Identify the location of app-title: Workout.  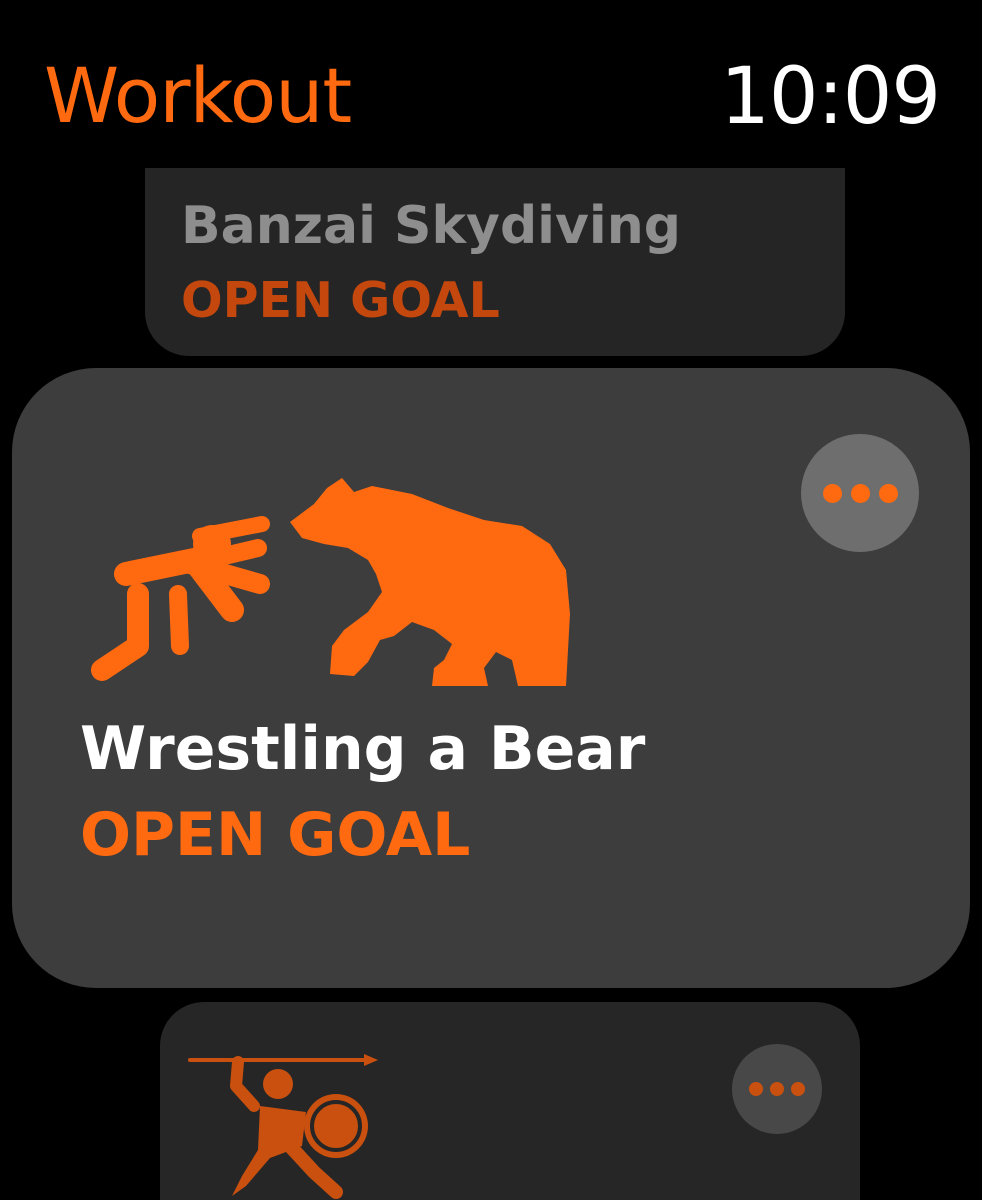
(198, 95).